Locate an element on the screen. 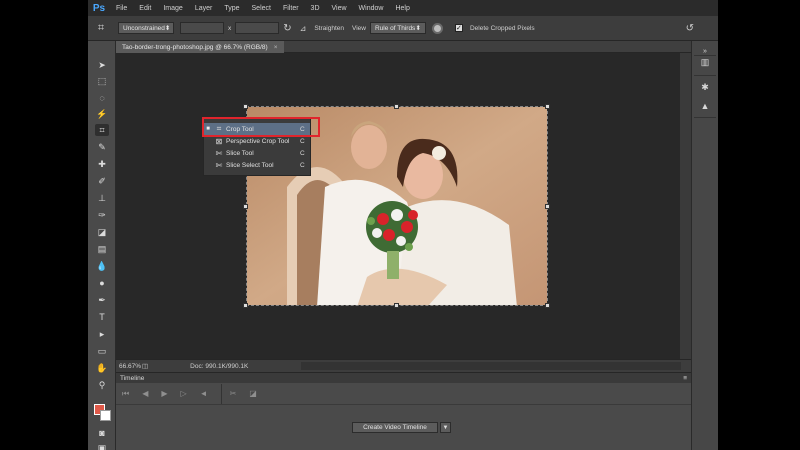  straighten-label: Straighten is located at coordinates (329, 28).